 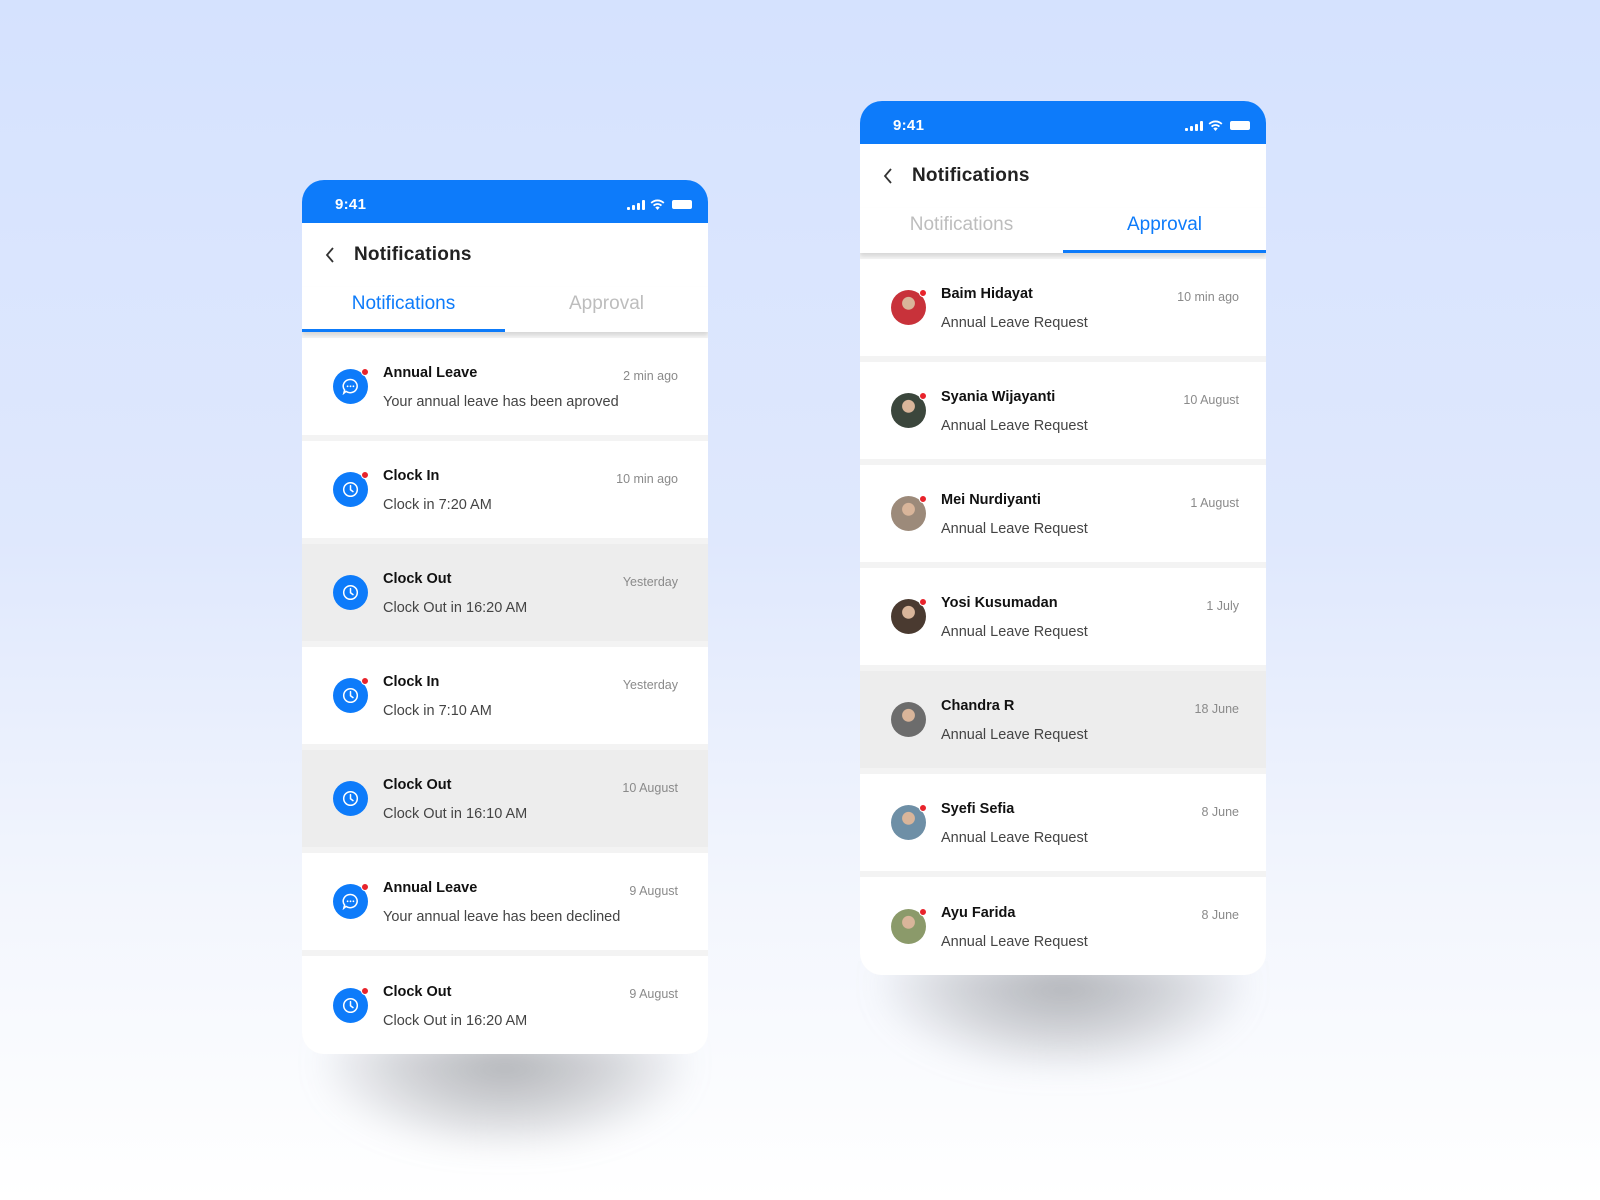 What do you see at coordinates (437, 505) in the screenshot?
I see `notification-message: Clock in 7:20 AM` at bounding box center [437, 505].